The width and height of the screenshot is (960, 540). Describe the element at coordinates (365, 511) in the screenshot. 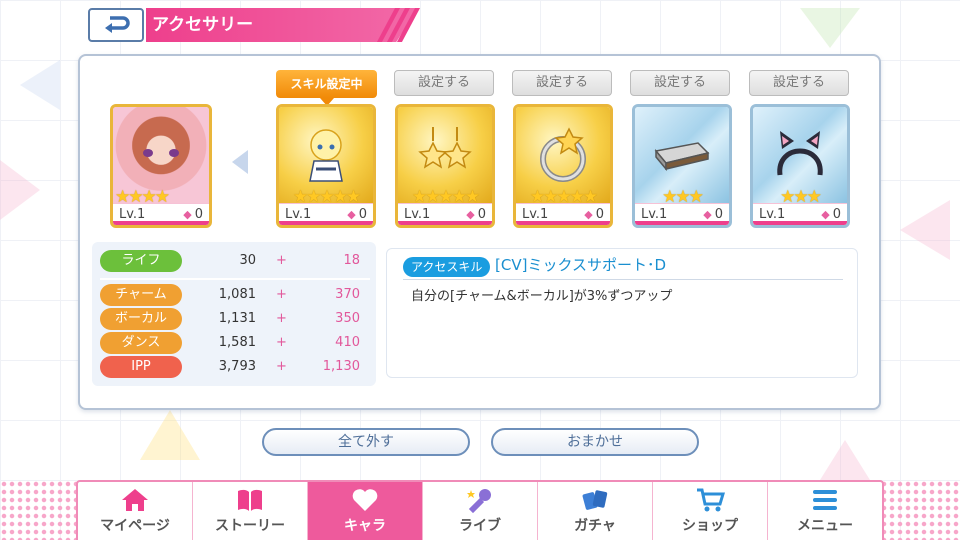

I see `nav-item-character: キャラ` at that location.